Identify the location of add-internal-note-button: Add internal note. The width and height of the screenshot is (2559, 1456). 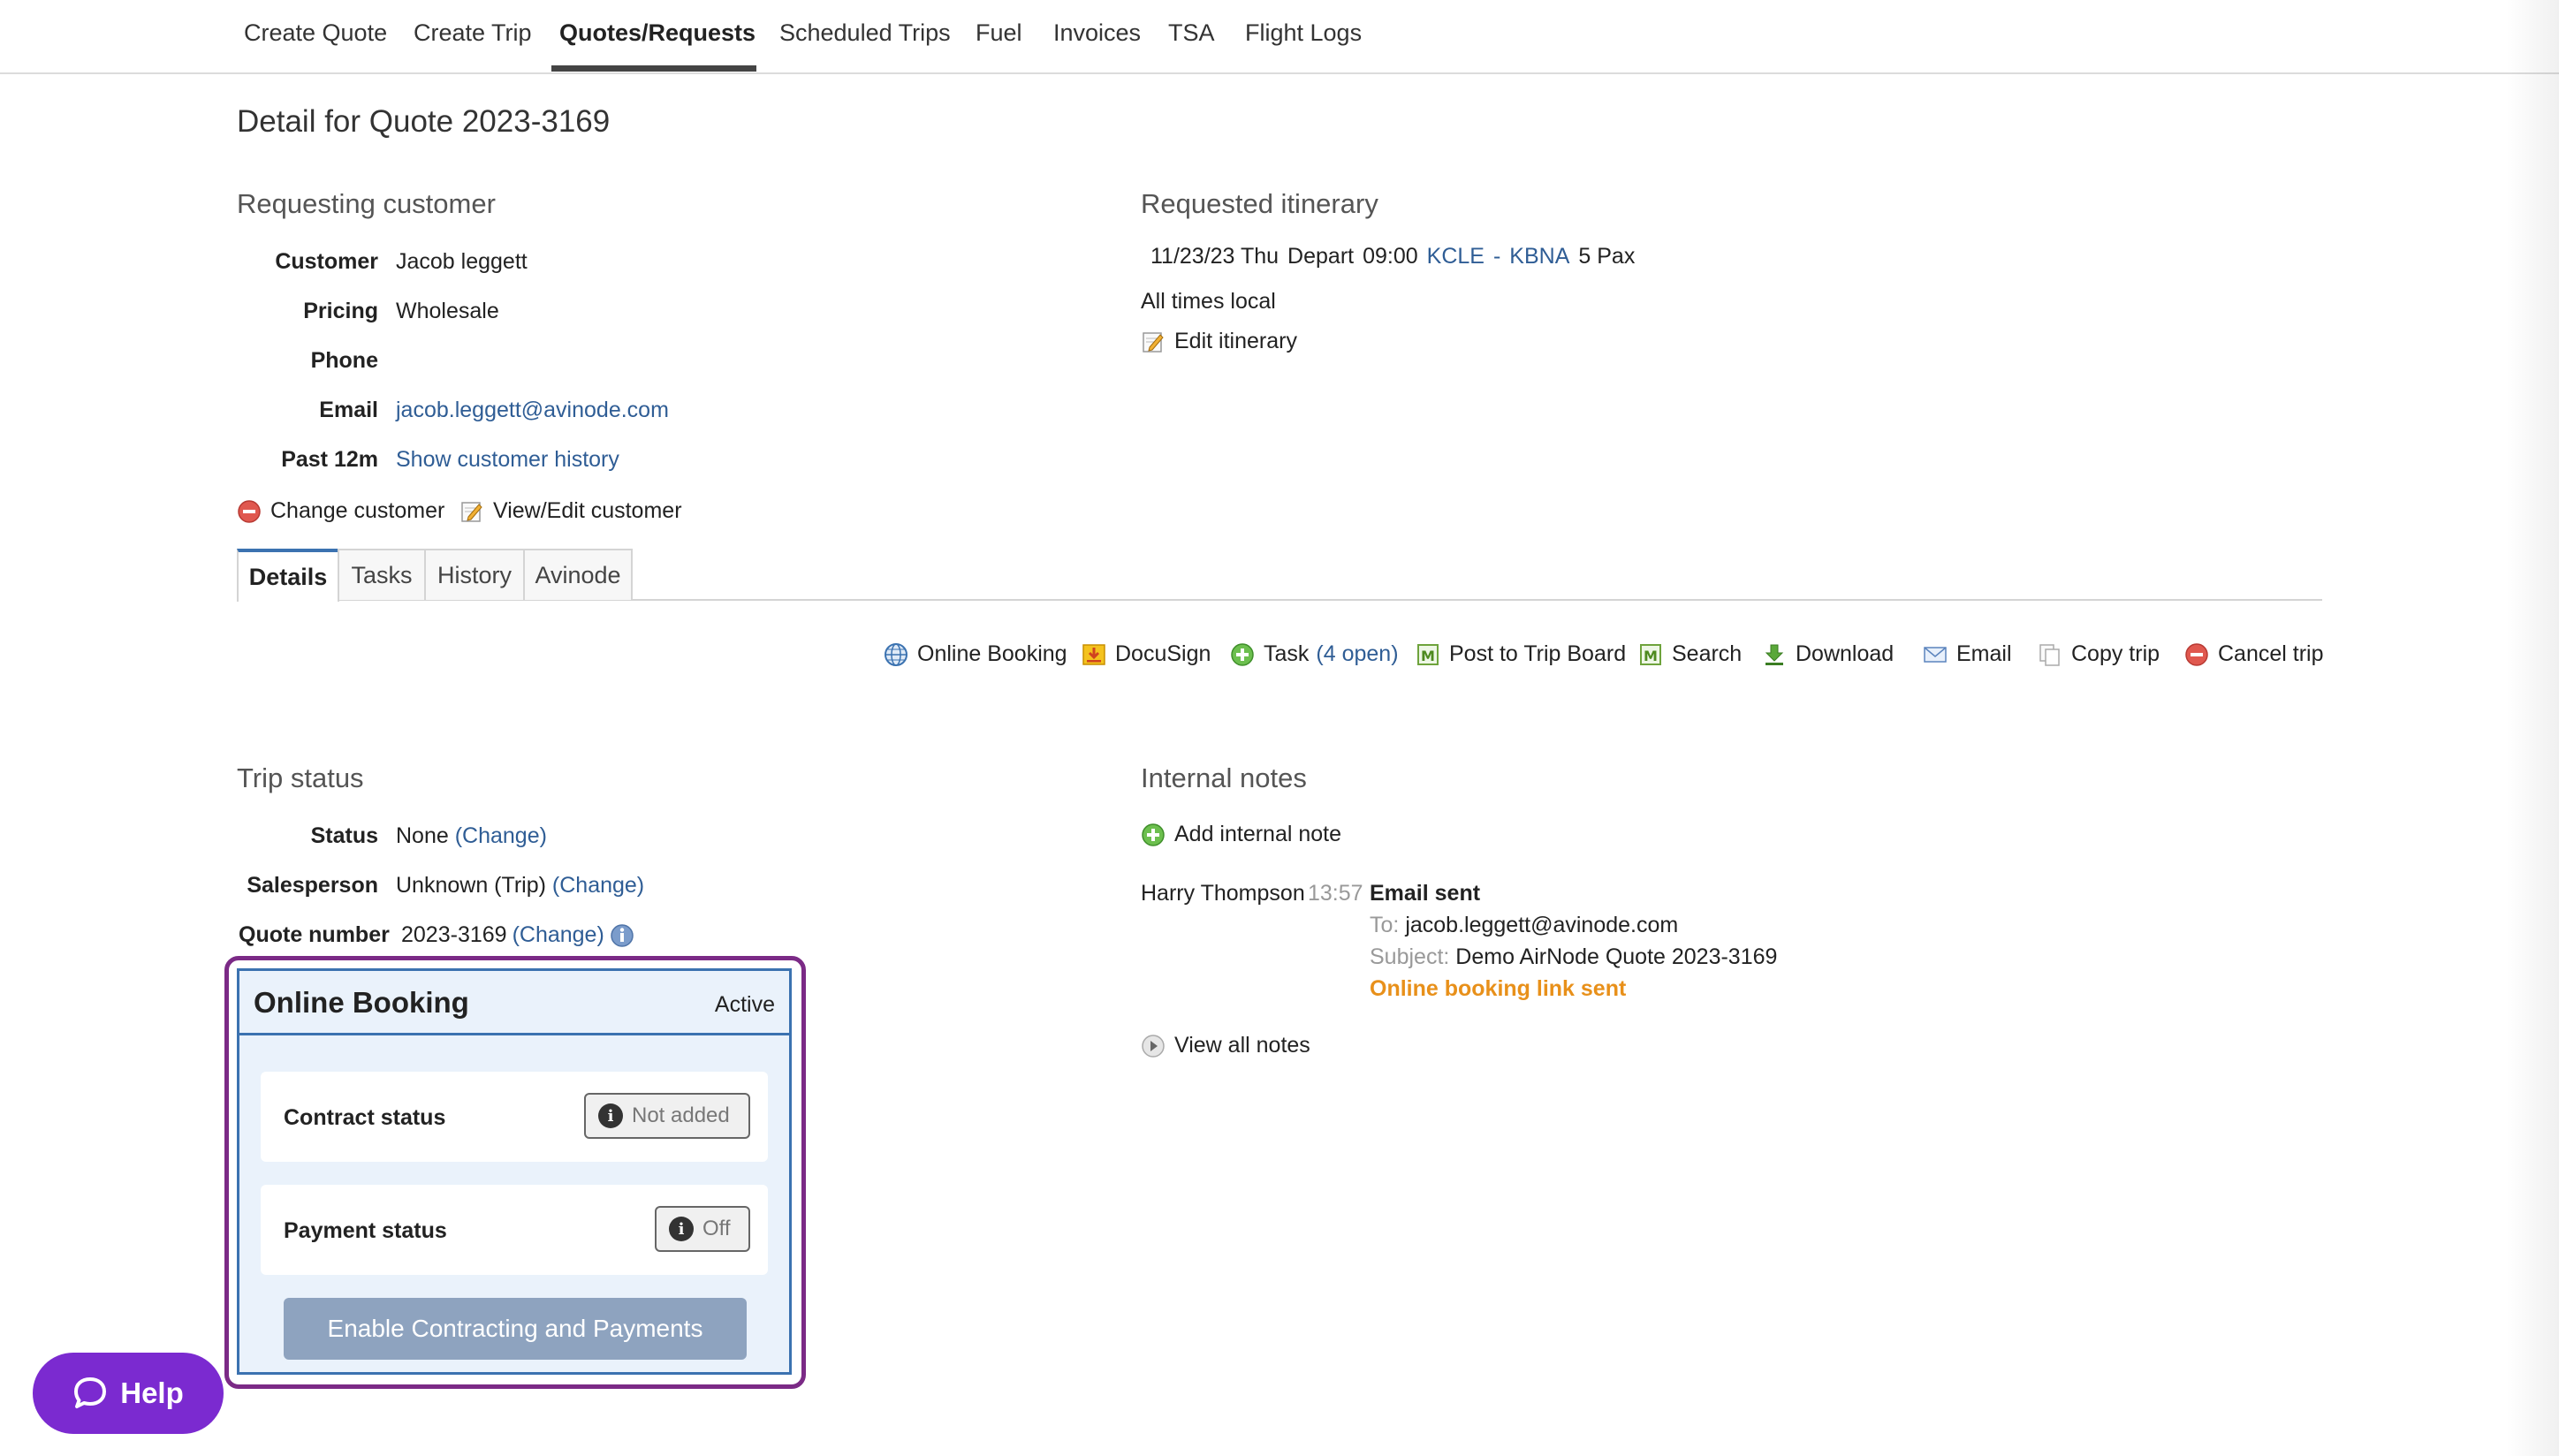
(1241, 834).